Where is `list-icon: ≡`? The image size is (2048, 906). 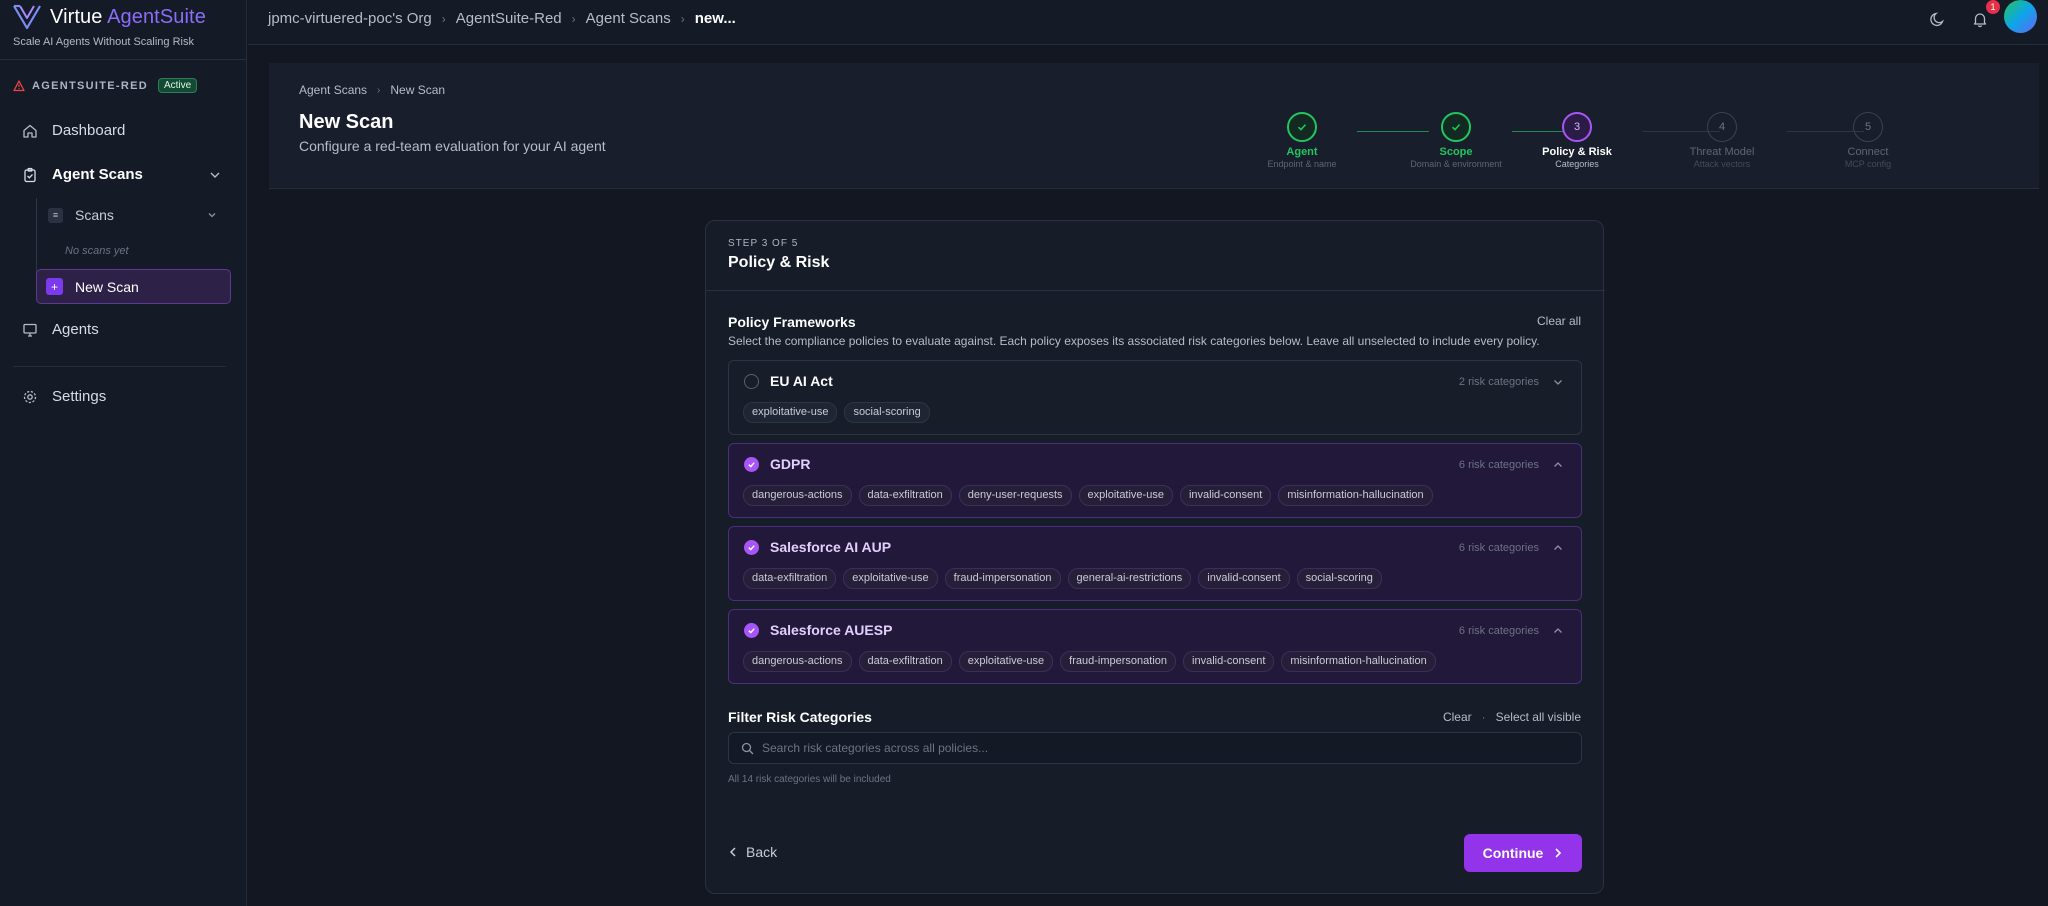
list-icon: ≡ is located at coordinates (55, 215).